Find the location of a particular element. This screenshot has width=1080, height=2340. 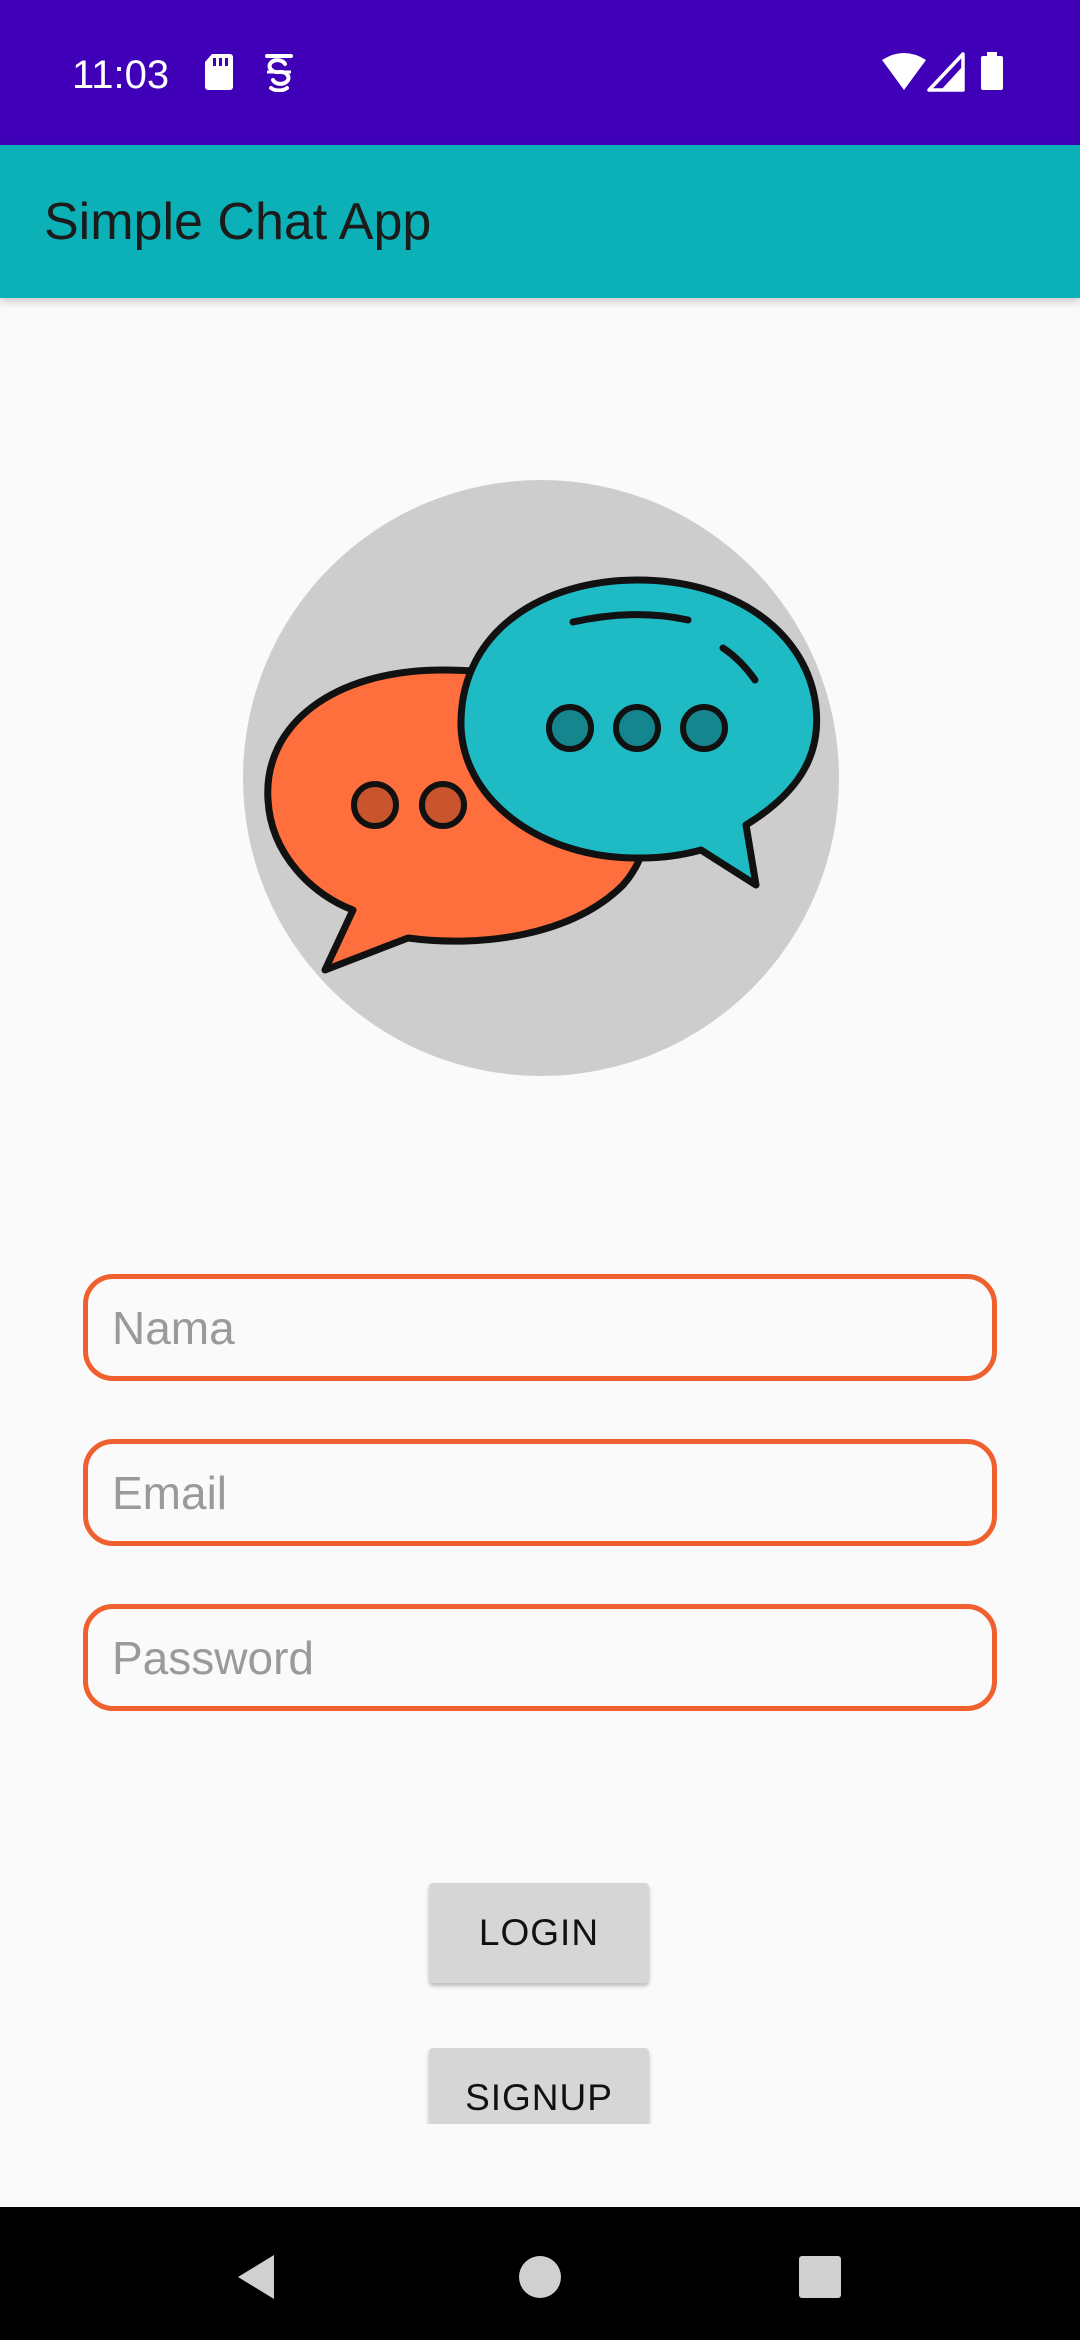

app-bar: Simple Chat App is located at coordinates (540, 221).